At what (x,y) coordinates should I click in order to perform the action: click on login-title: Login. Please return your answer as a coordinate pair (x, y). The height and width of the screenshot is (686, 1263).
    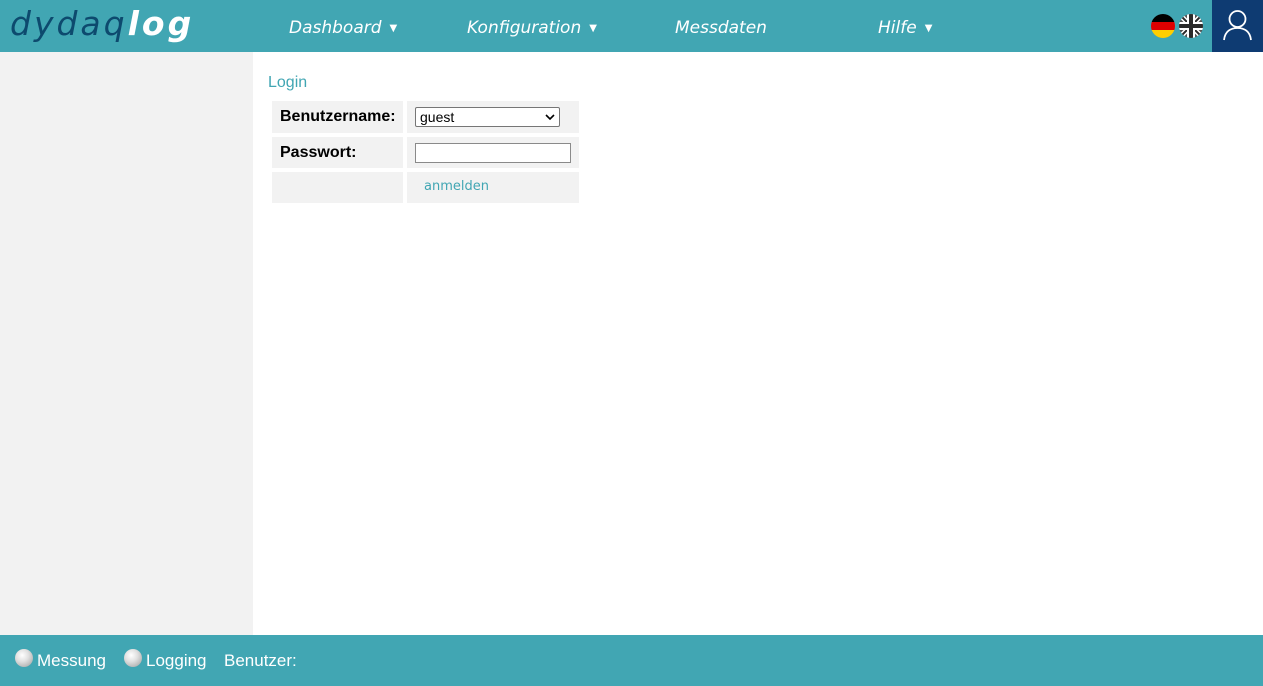
    Looking at the image, I should click on (288, 82).